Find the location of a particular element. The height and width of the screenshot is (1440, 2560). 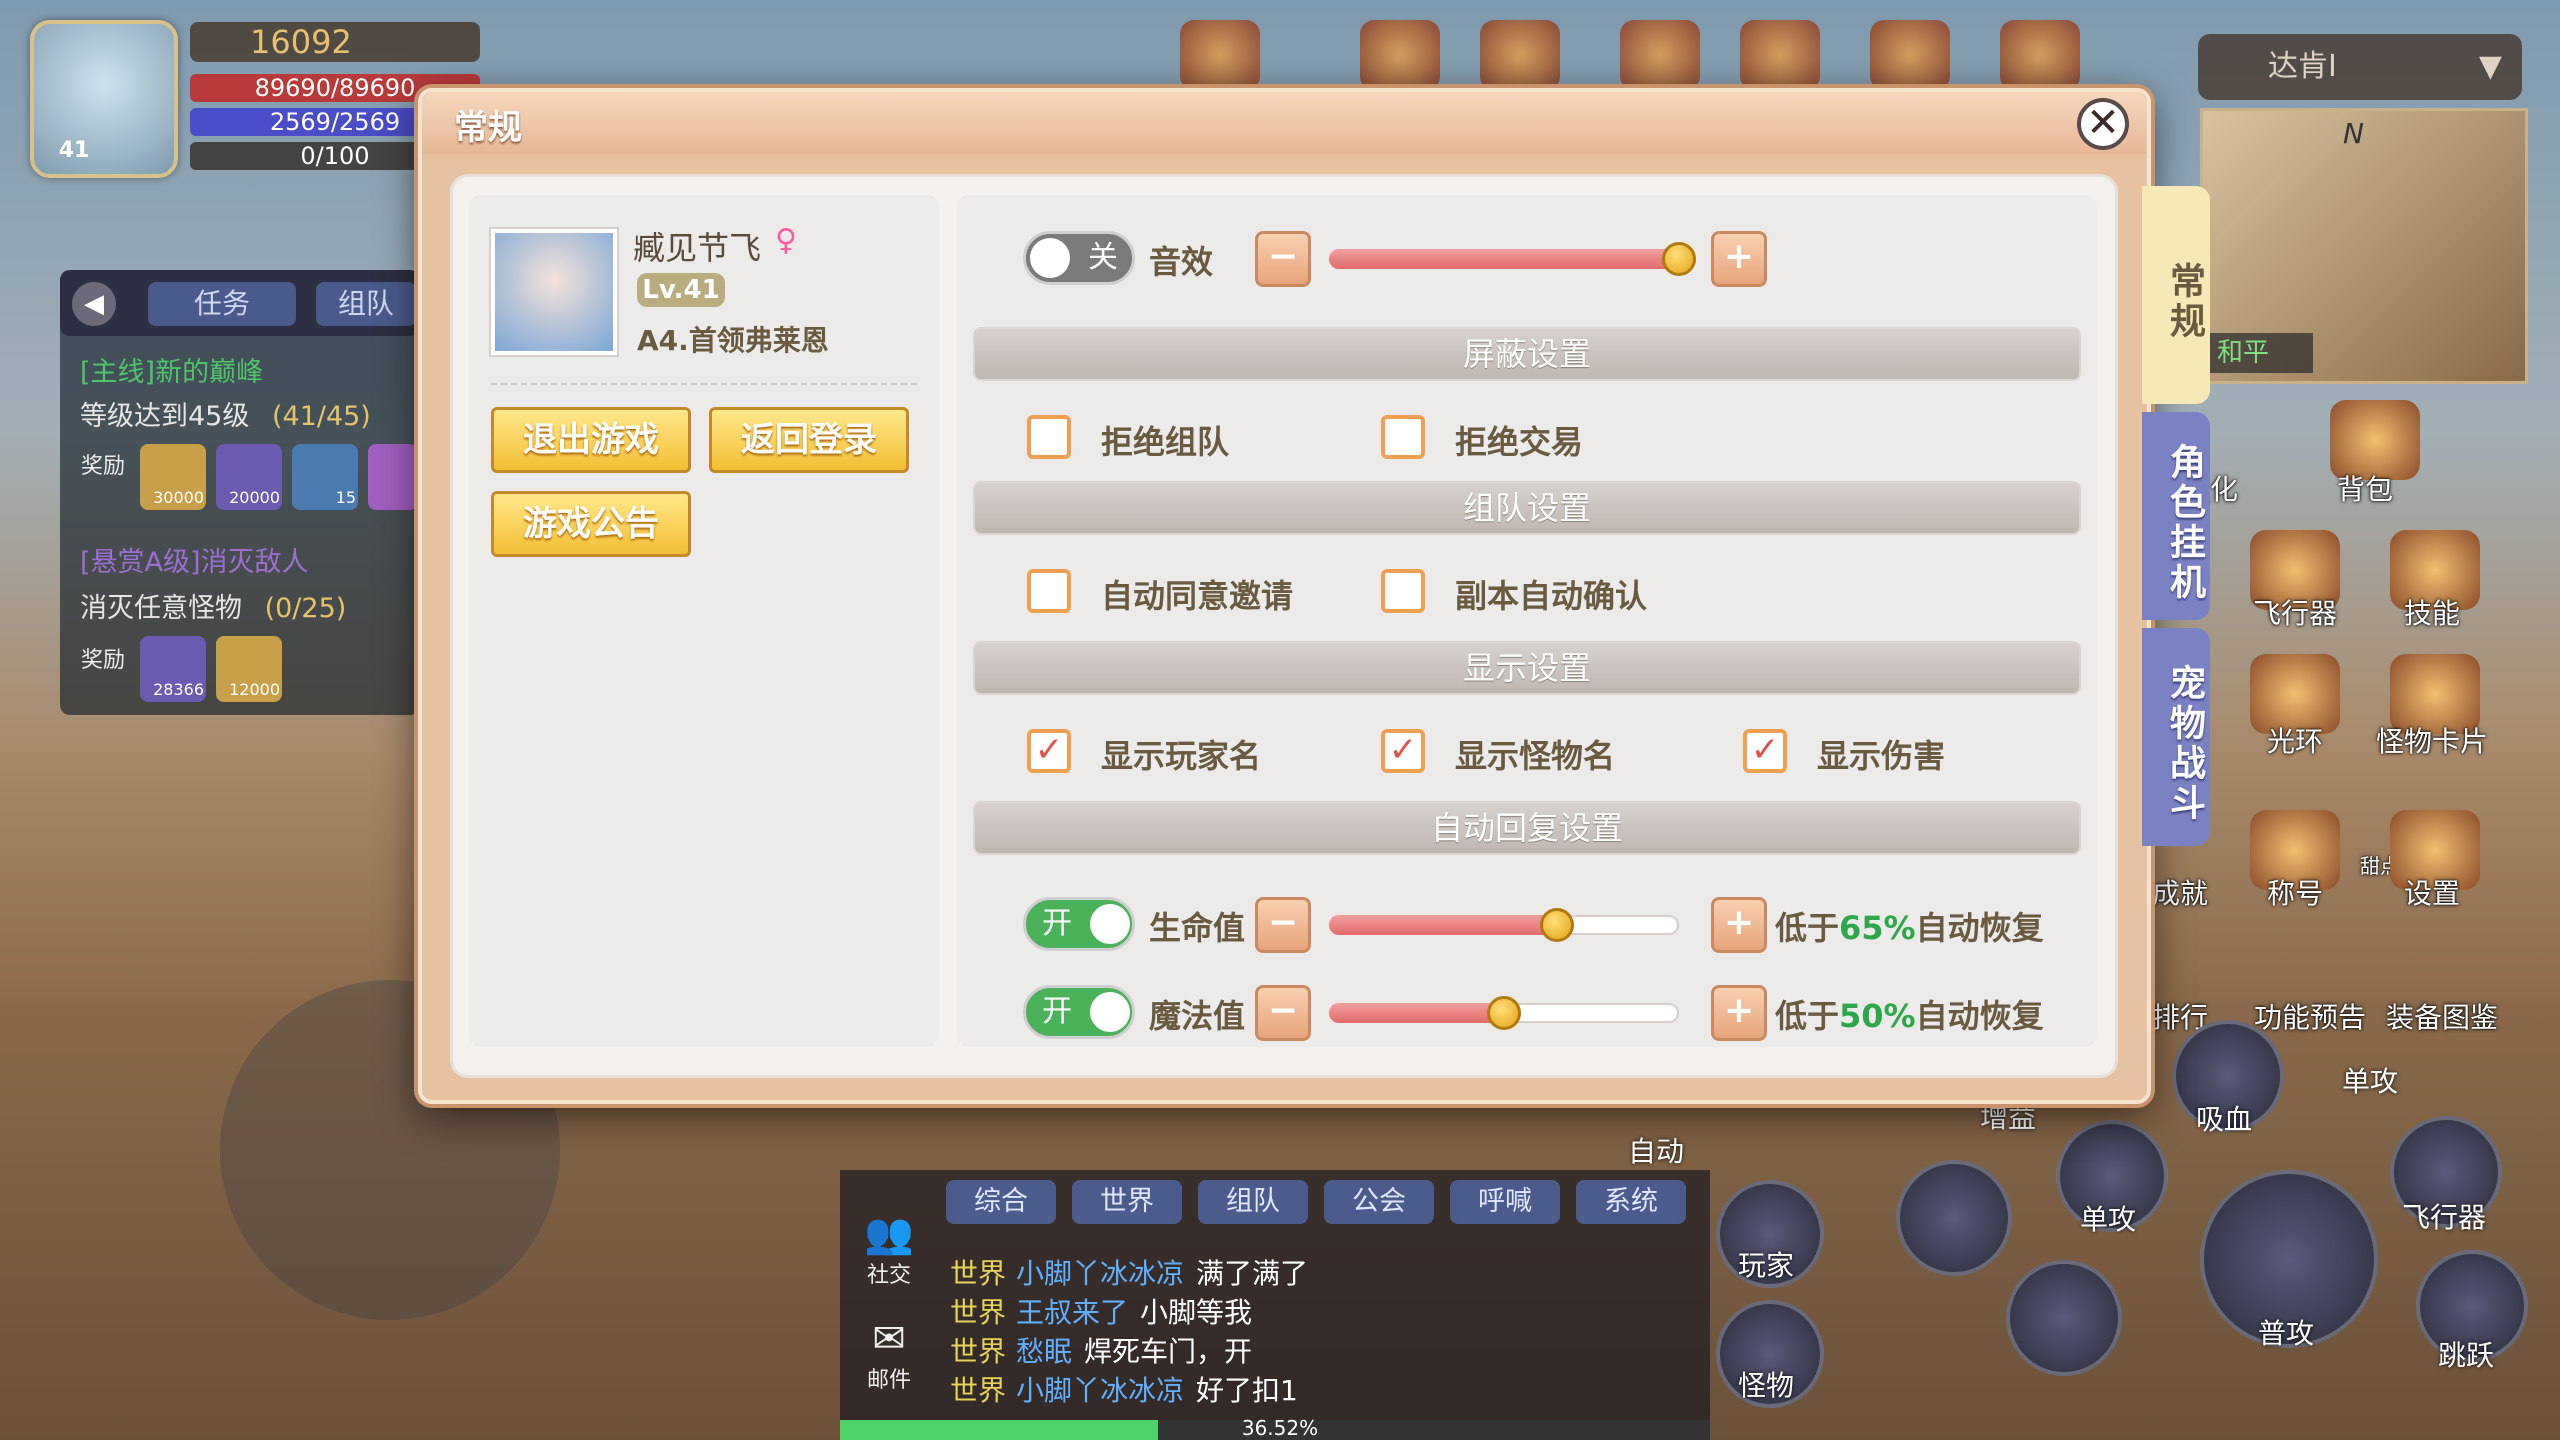

bounty-reward-exp-icon: 28366 is located at coordinates (173, 669).